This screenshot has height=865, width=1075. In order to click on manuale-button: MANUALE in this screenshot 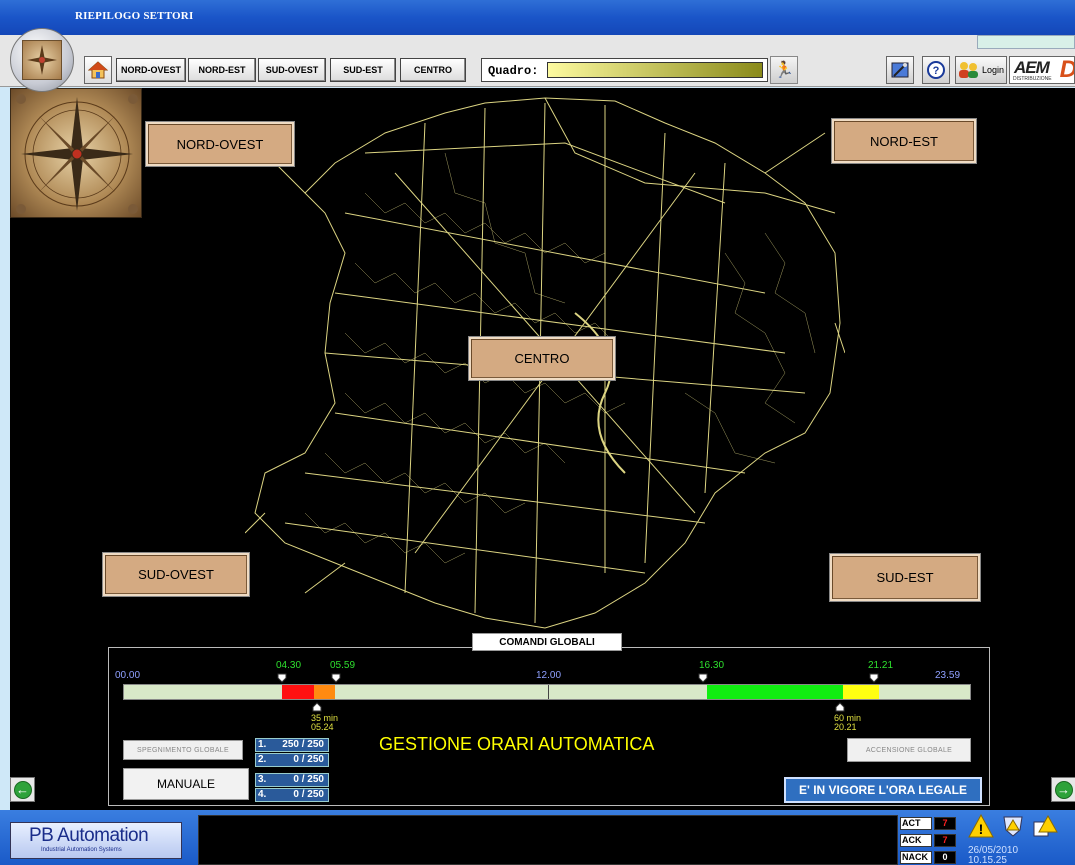, I will do `click(186, 784)`.